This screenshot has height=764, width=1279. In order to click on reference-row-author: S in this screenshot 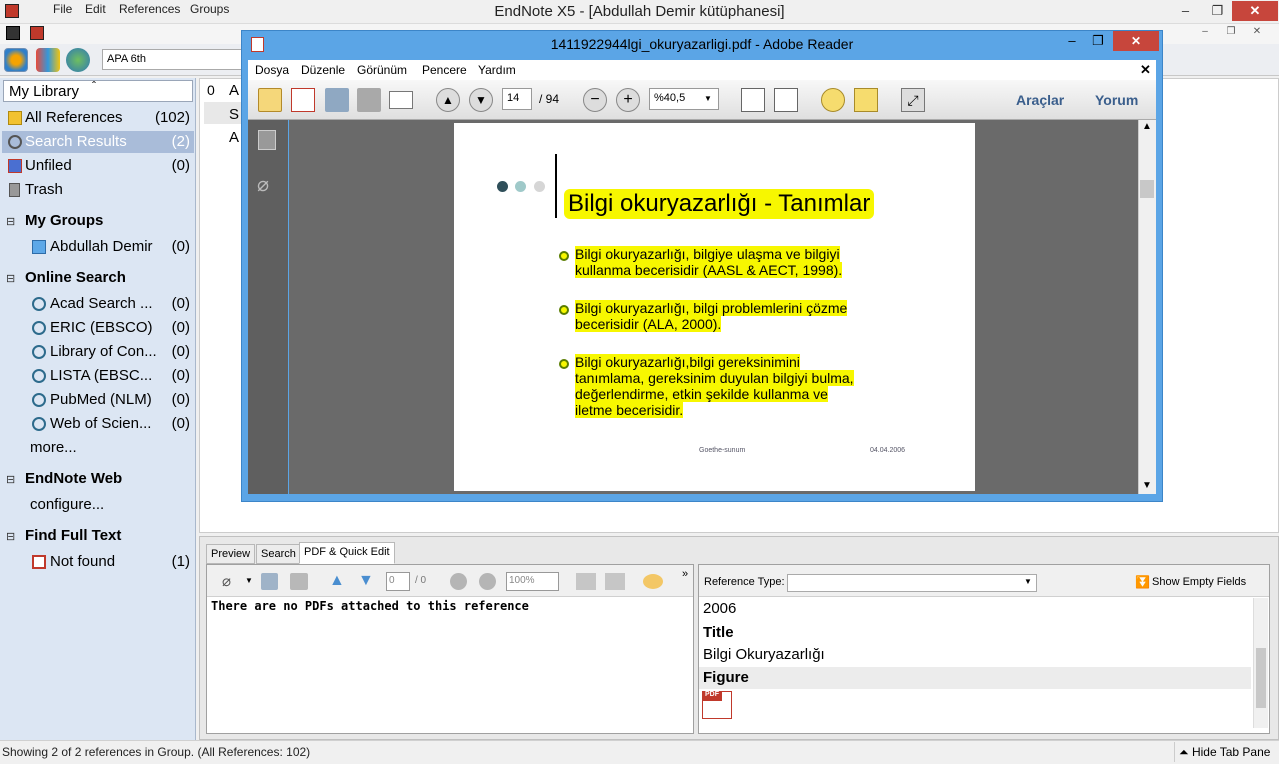, I will do `click(234, 114)`.